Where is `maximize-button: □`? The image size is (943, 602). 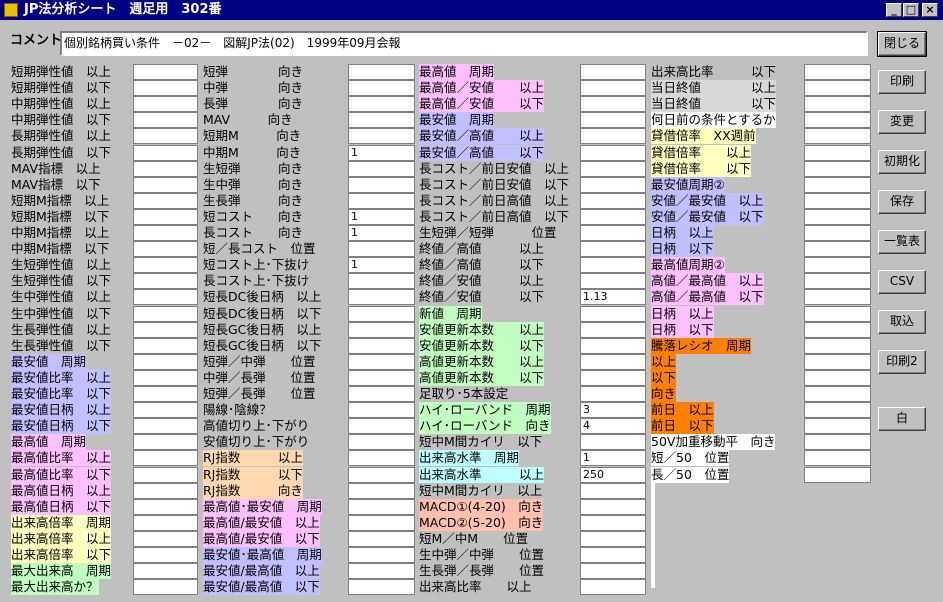
maximize-button: □ is located at coordinates (911, 10).